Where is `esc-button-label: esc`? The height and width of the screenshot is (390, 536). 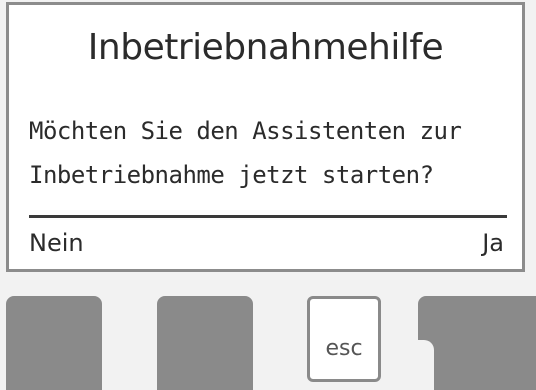 esc-button-label: esc is located at coordinates (344, 348).